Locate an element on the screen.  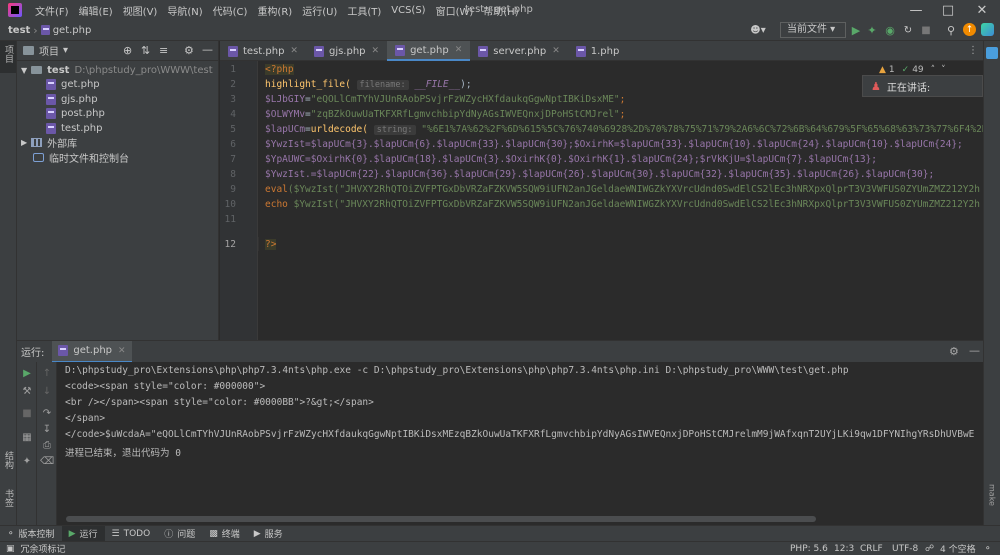
param-hint: string: is located at coordinates (394, 130).